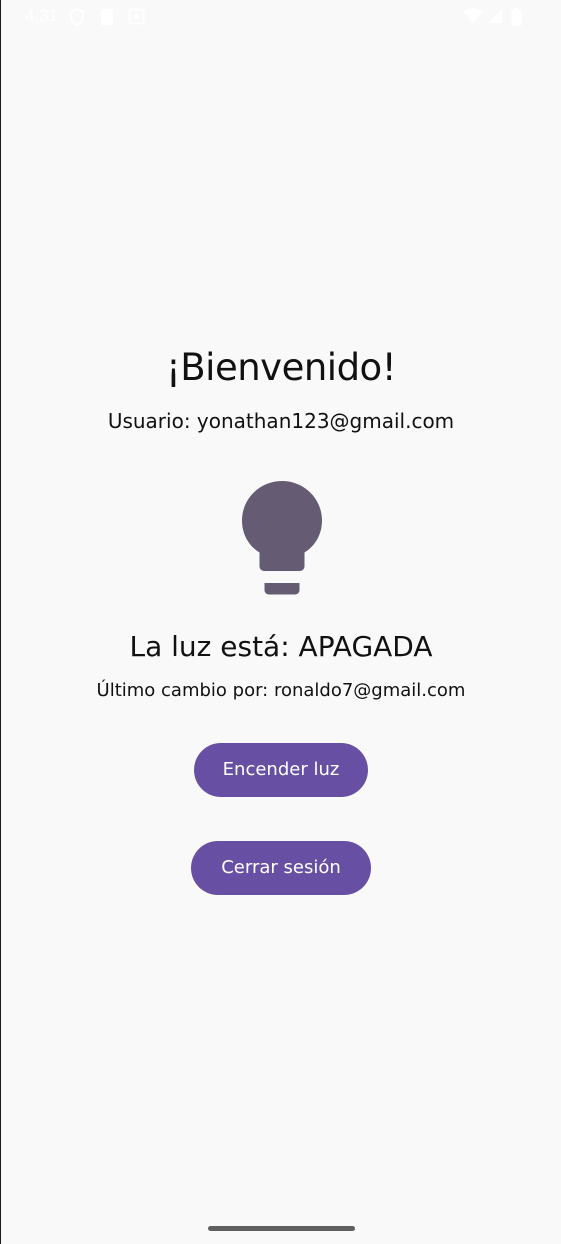 The width and height of the screenshot is (561, 1244). I want to click on welcome-title: ¡Bienvenido!, so click(281, 367).